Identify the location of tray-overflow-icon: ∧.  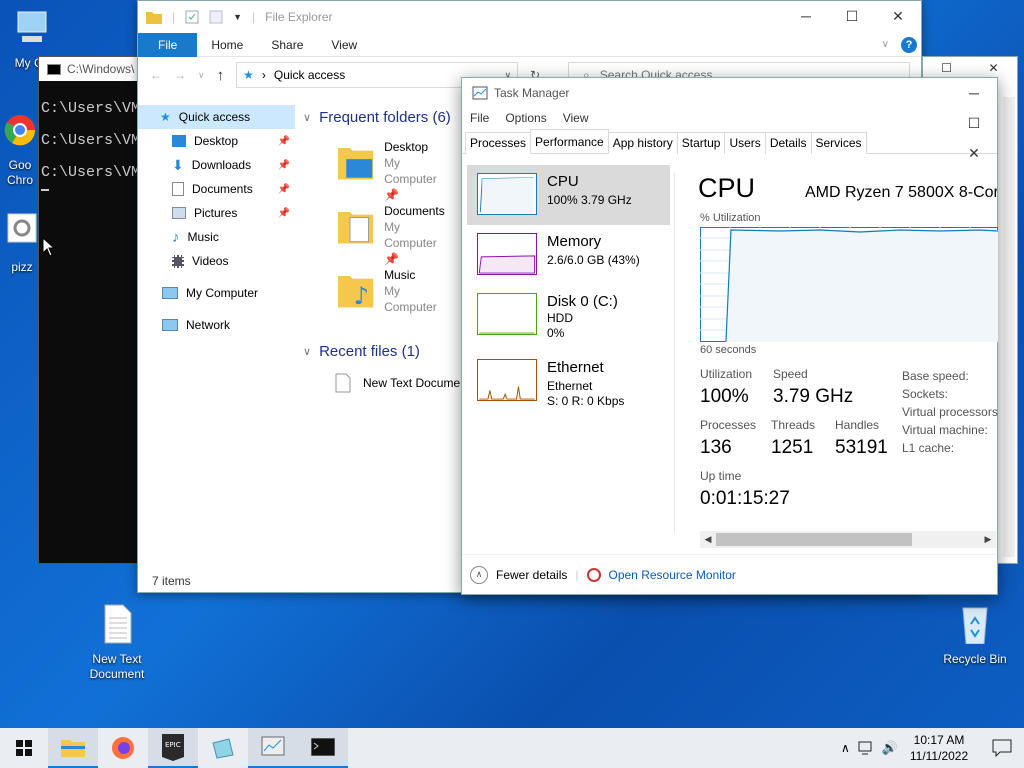
(845, 748).